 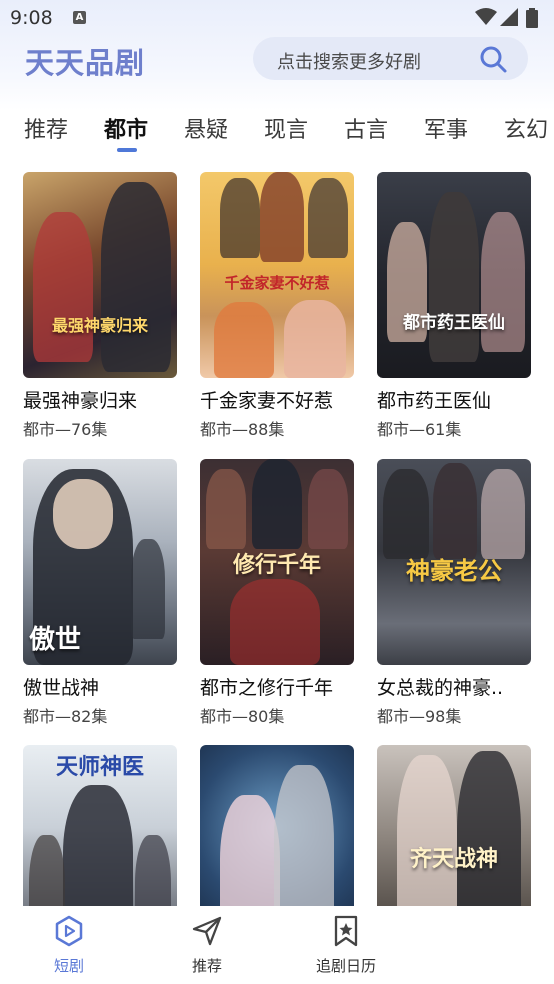 I want to click on category-tabs: 推荐 都市 悬疑 现言 古言 军事 玄幻, so click(x=277, y=132).